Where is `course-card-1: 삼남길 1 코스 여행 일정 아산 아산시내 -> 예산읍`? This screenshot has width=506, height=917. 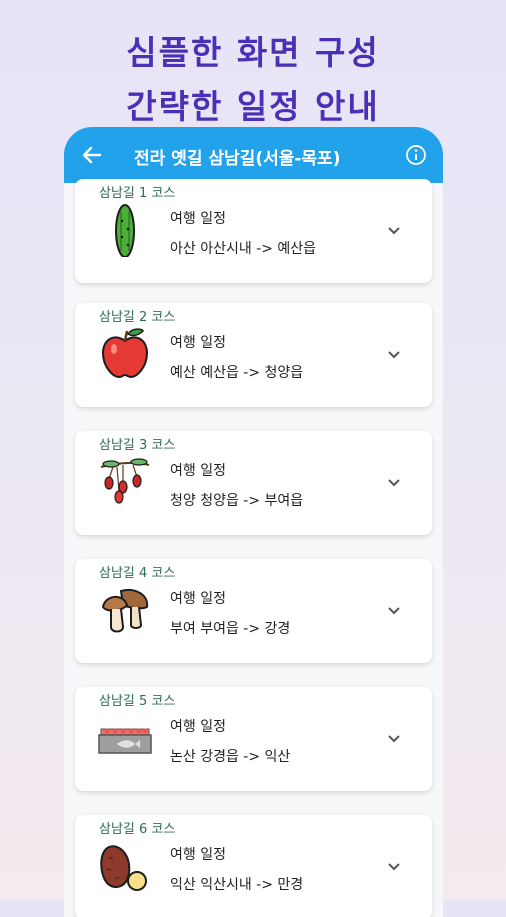
course-card-1: 삼남길 1 코스 여행 일정 아산 아산시내 -> 예산읍 is located at coordinates (253, 231).